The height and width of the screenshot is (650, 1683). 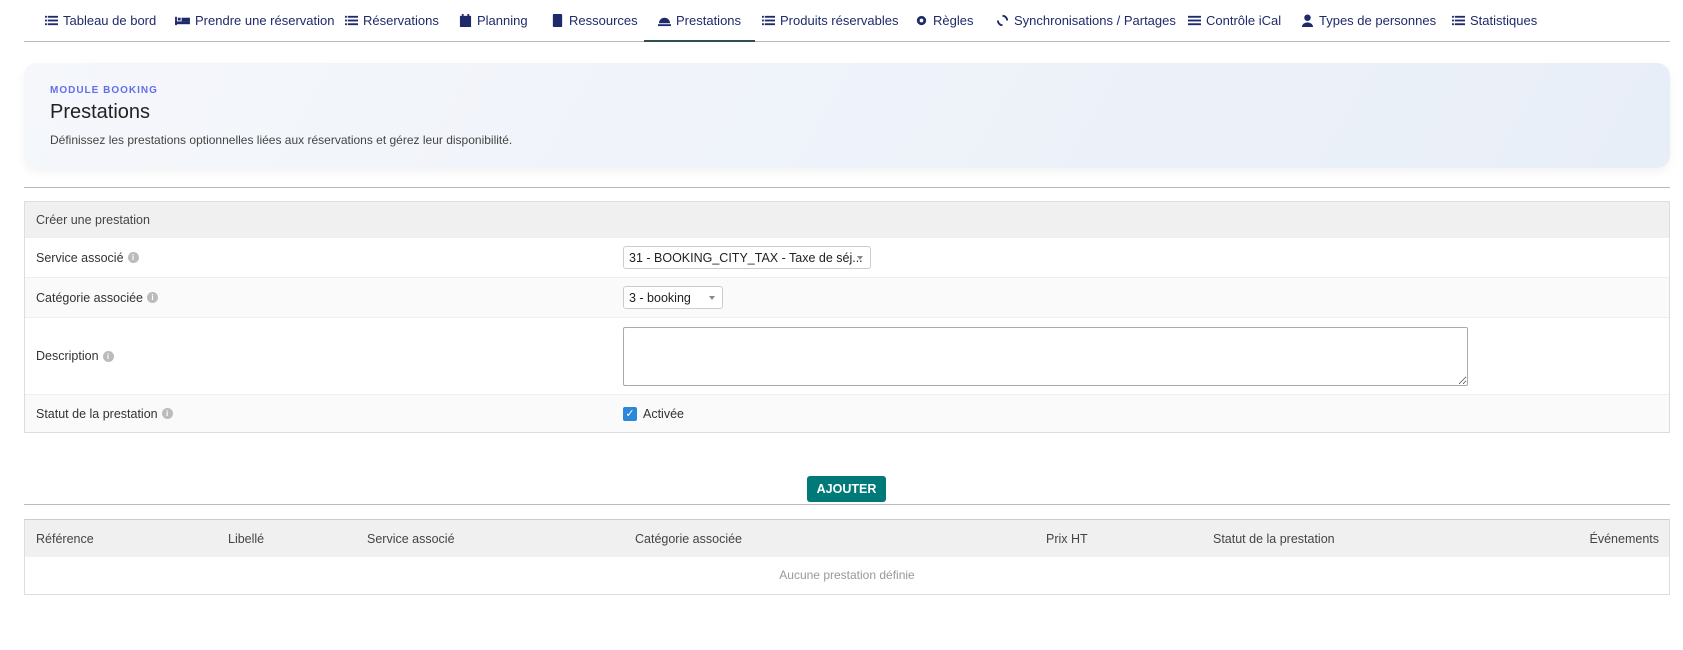 I want to click on sliders-icon, so click(x=1194, y=20).